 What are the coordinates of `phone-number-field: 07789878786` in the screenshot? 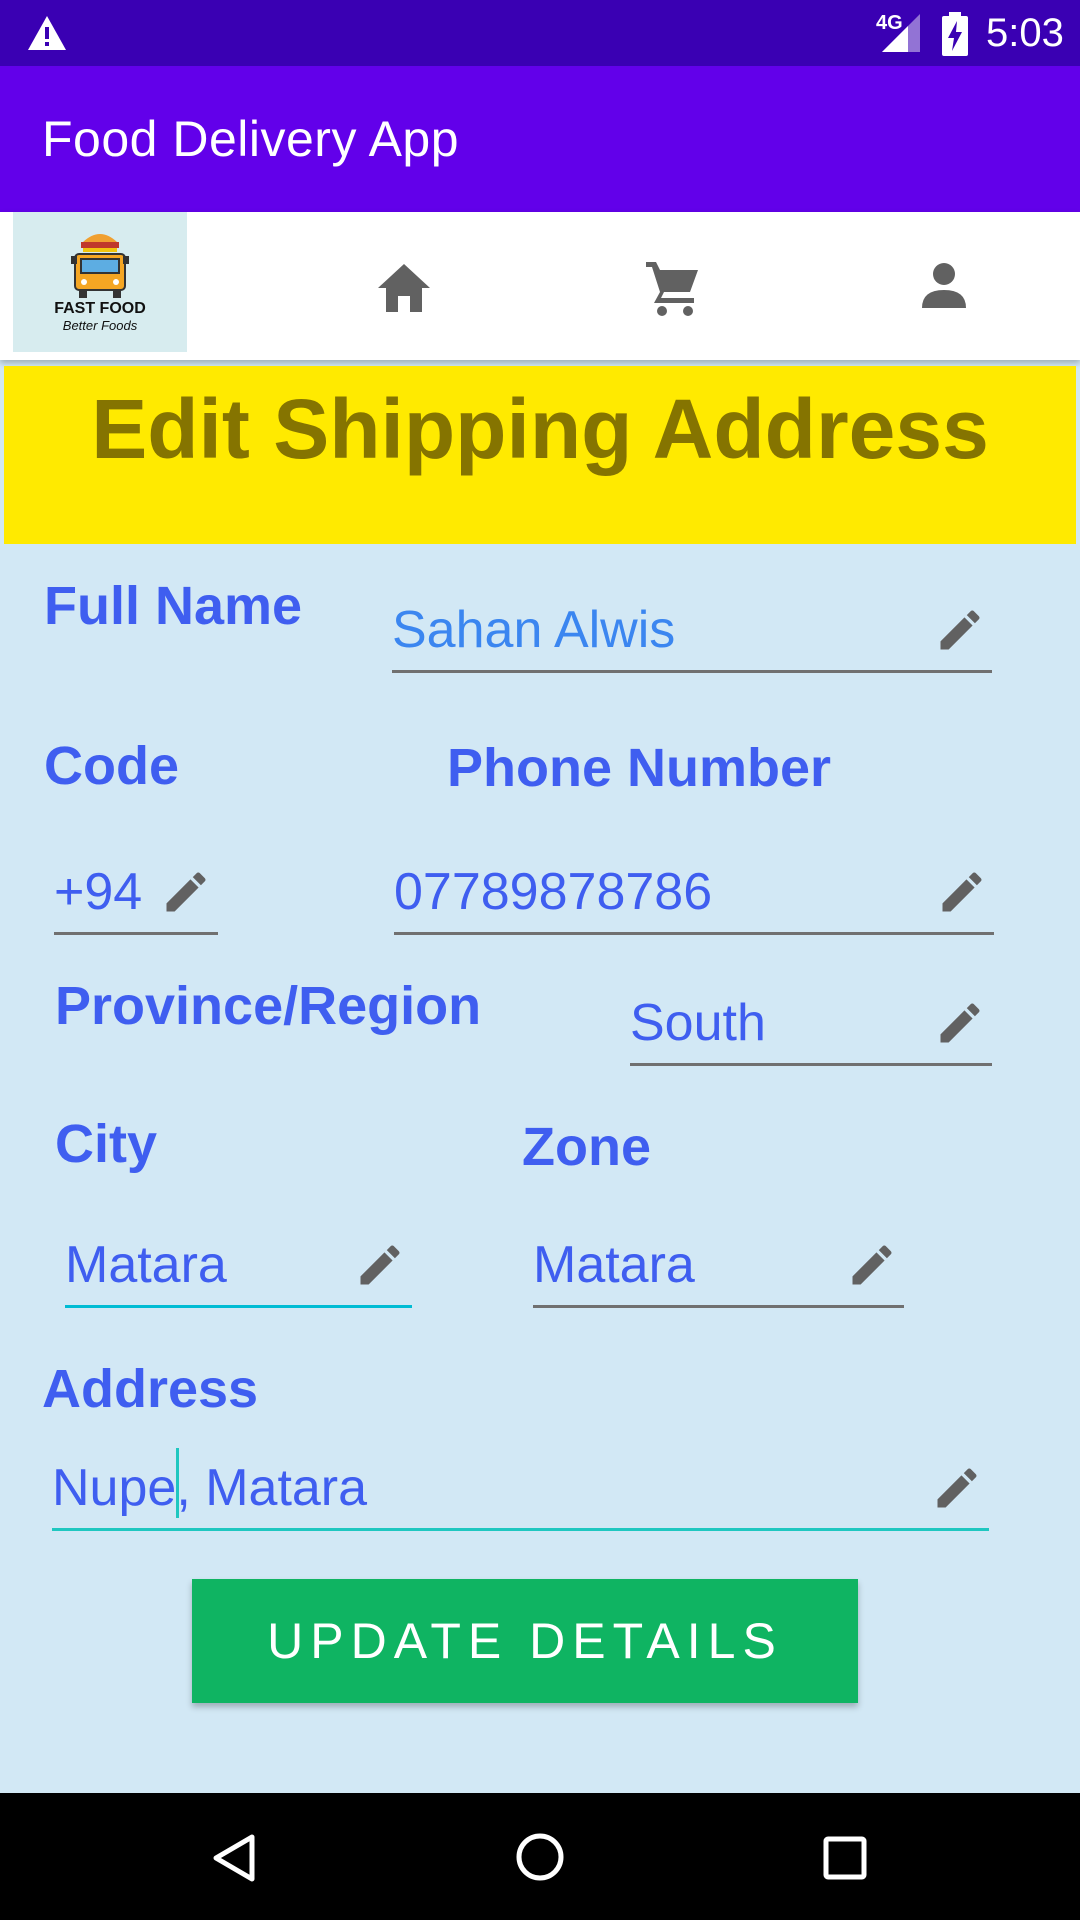 It's located at (694, 893).